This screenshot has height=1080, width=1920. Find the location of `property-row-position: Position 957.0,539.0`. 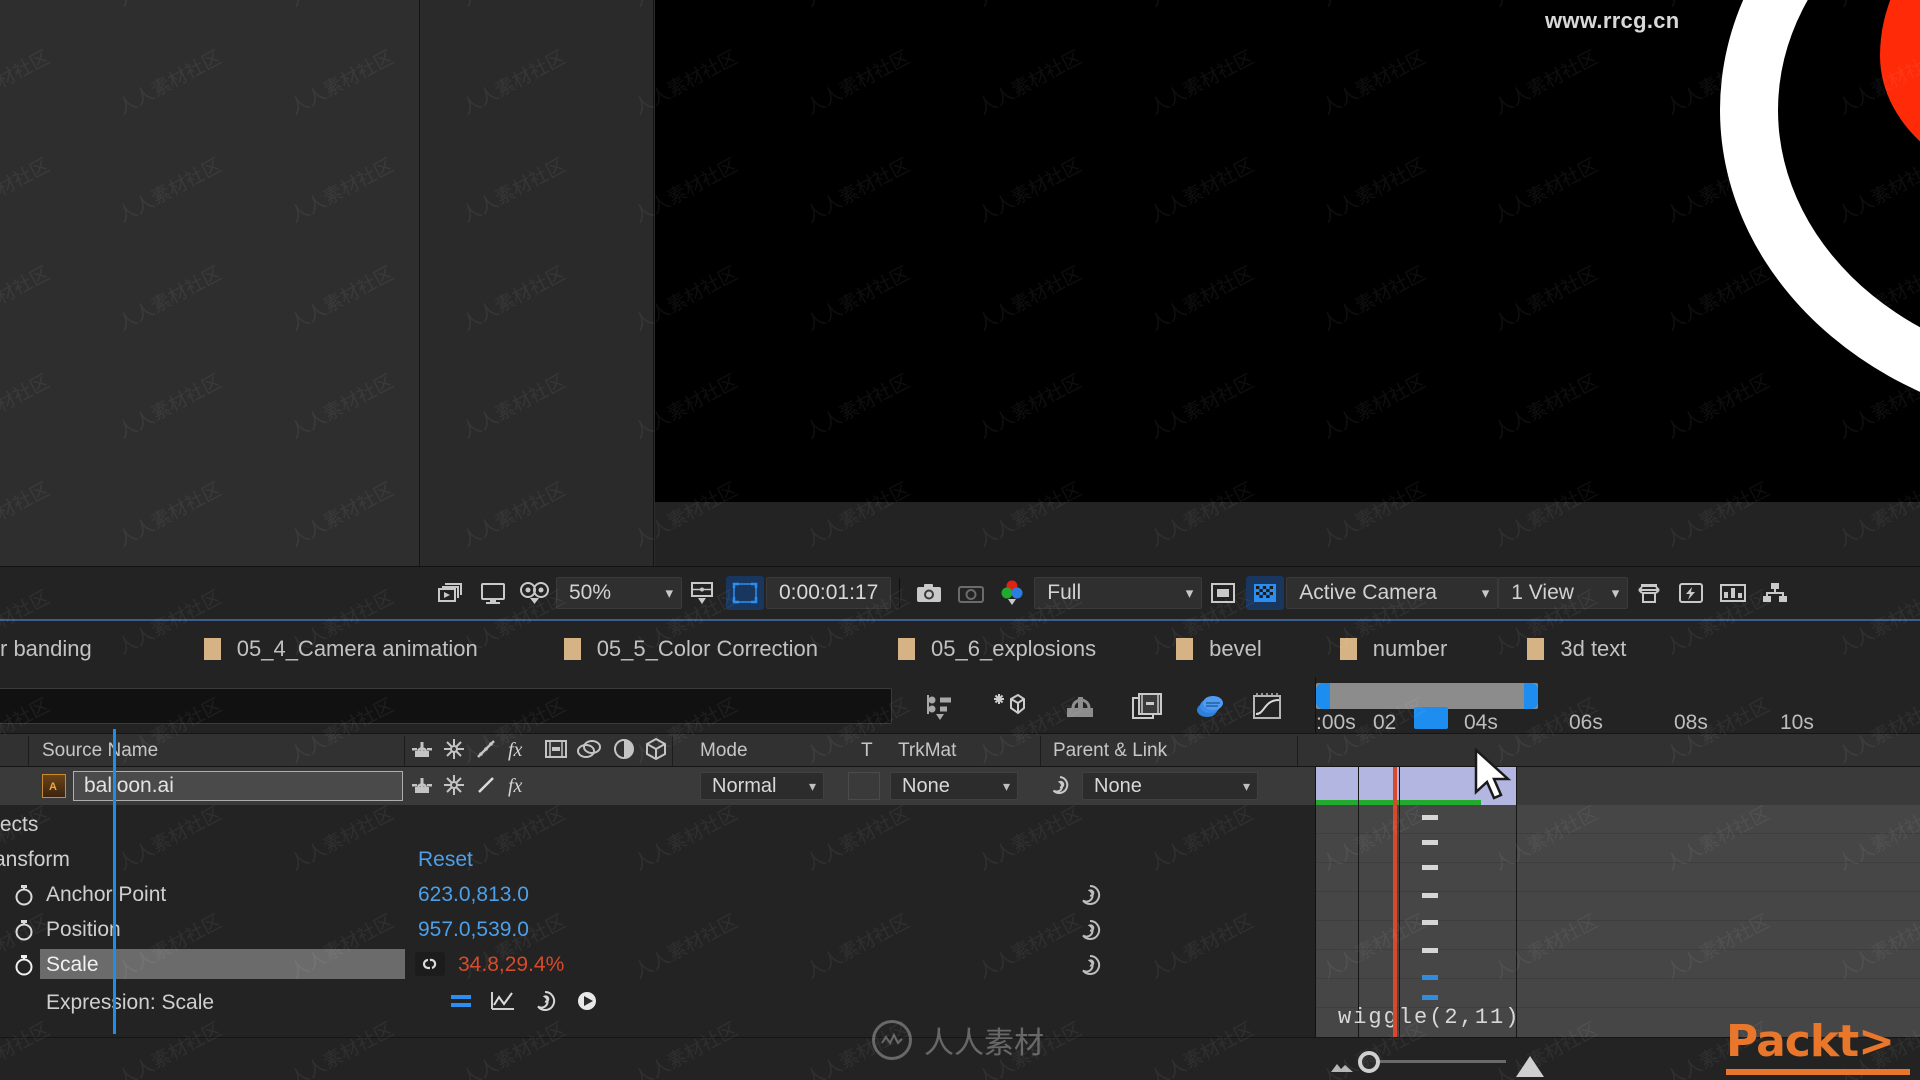

property-row-position: Position 957.0,539.0 is located at coordinates (657, 929).